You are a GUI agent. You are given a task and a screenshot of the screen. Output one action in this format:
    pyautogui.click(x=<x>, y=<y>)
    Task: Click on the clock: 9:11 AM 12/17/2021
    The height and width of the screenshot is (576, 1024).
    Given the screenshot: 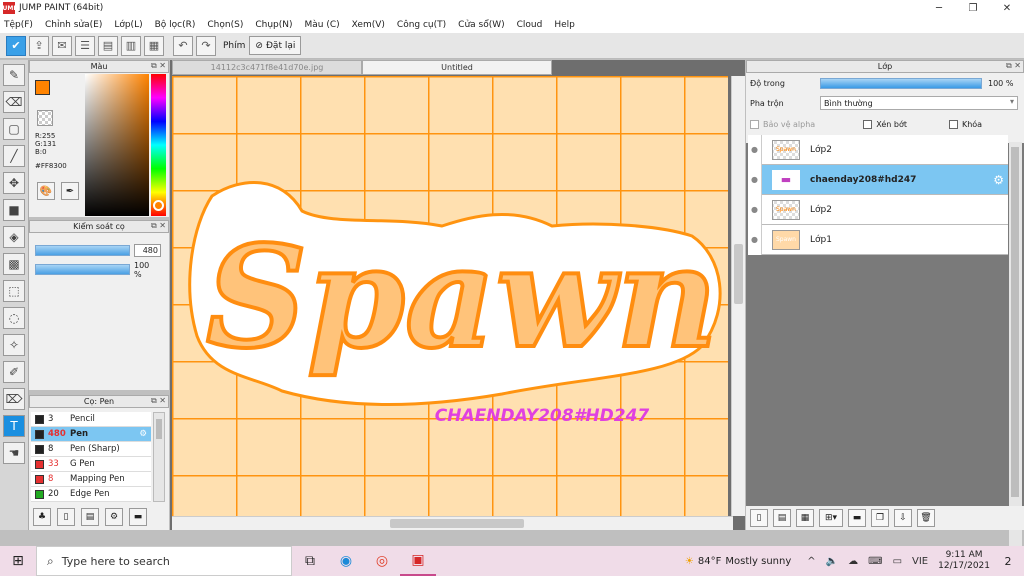 What is the action you would take?
    pyautogui.click(x=964, y=561)
    